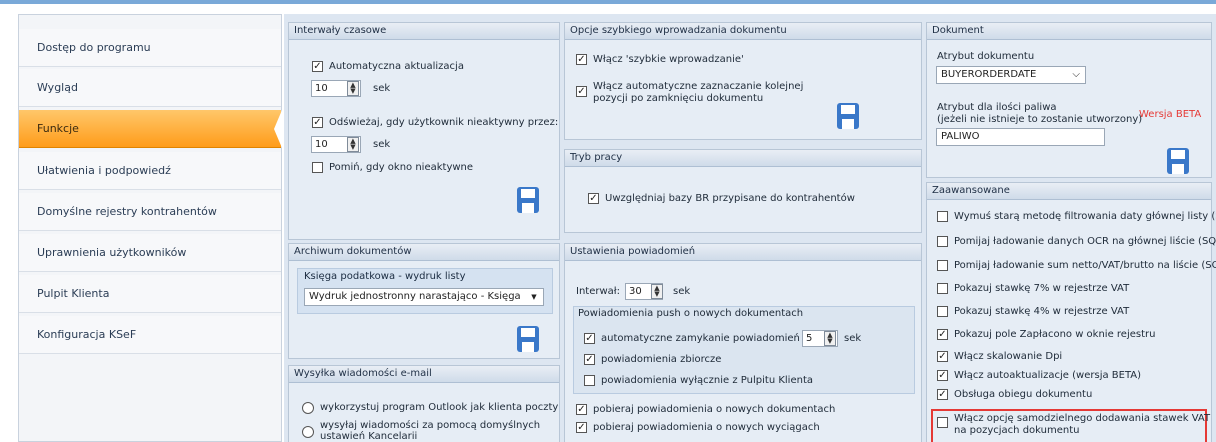  I want to click on adv-label-4: Pokazuj stawkę 4% w rejestrze VAT, so click(1042, 311).